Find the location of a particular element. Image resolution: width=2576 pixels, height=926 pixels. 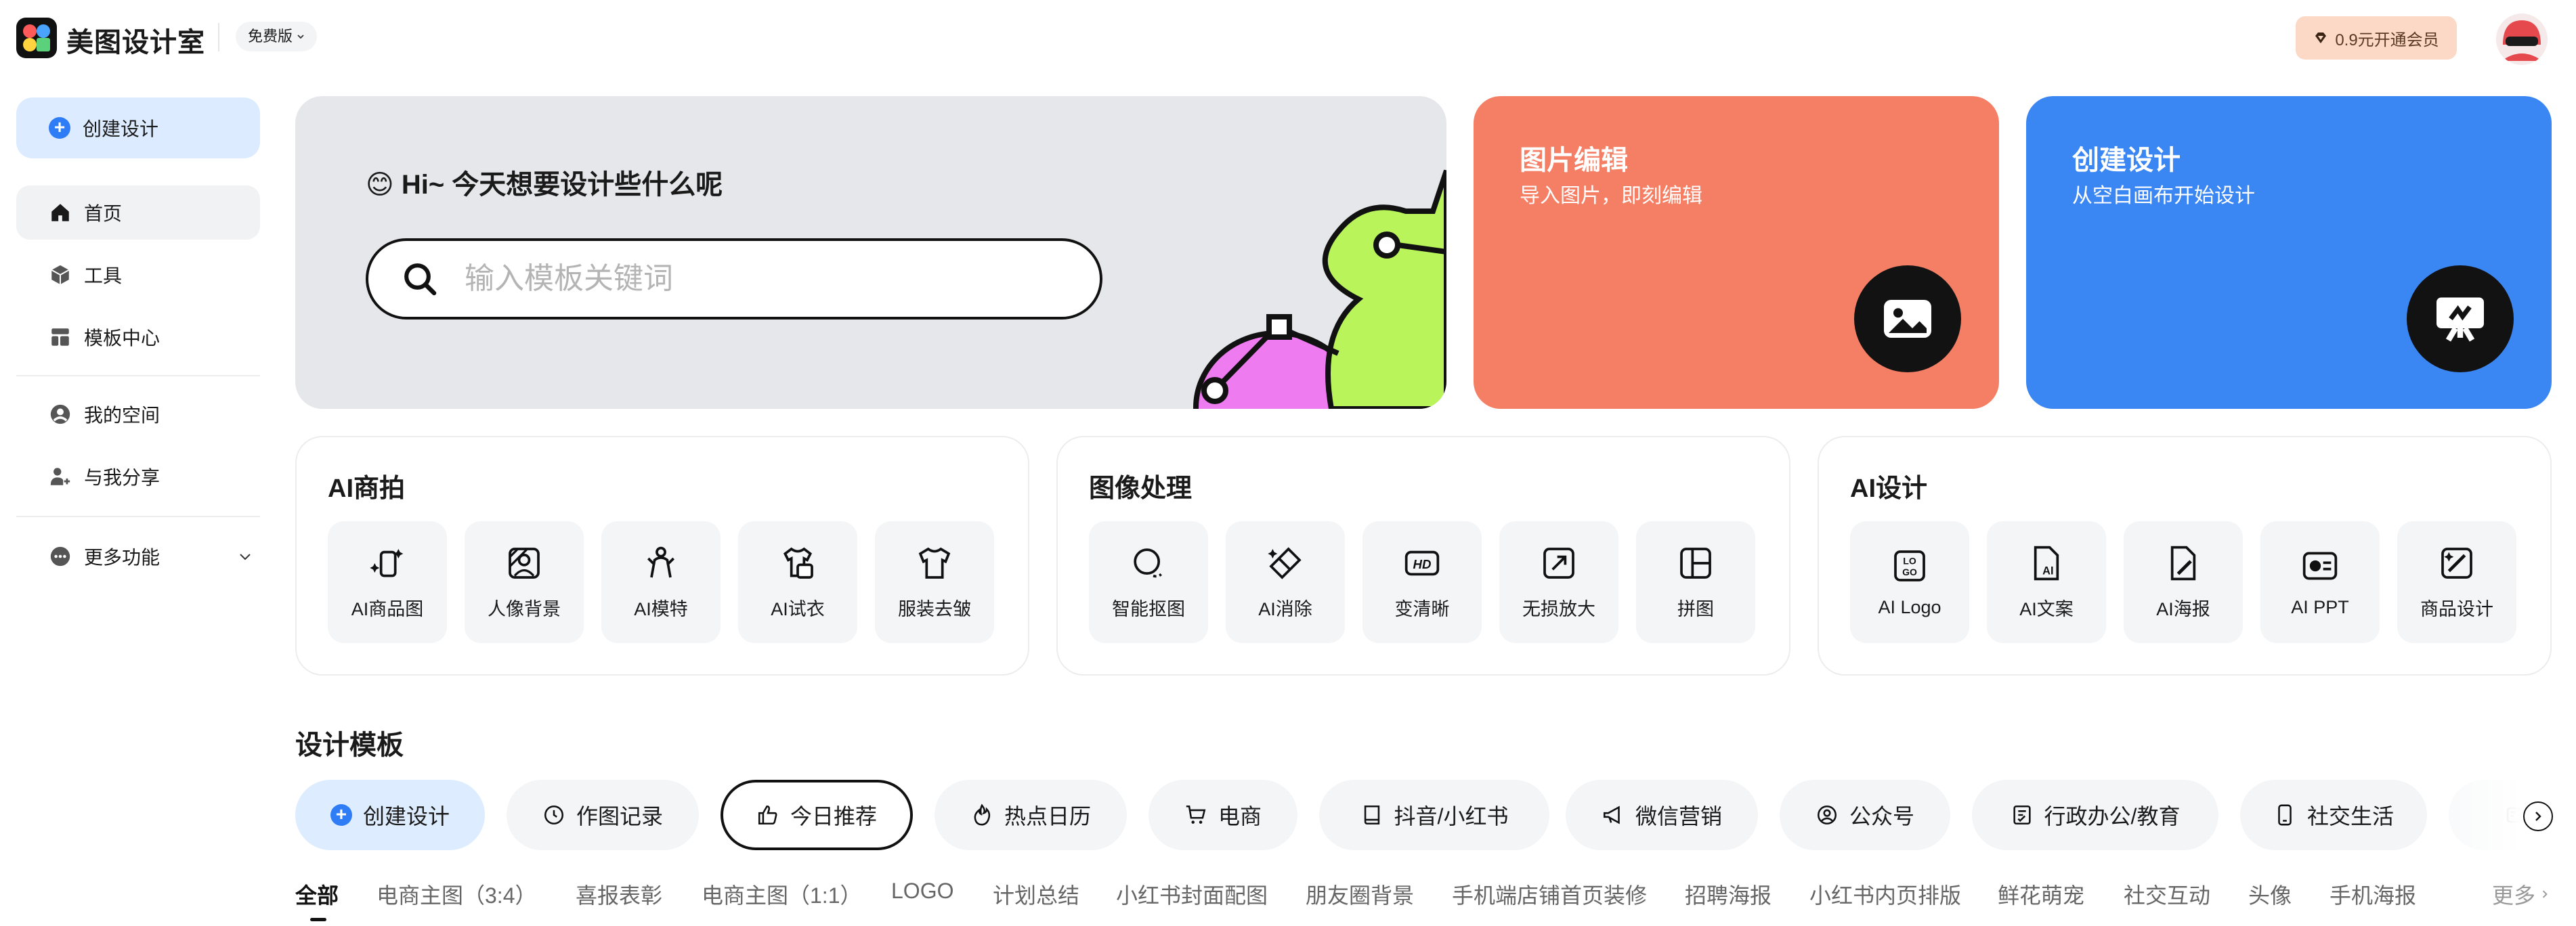

cutout-icon is located at coordinates (1148, 562).